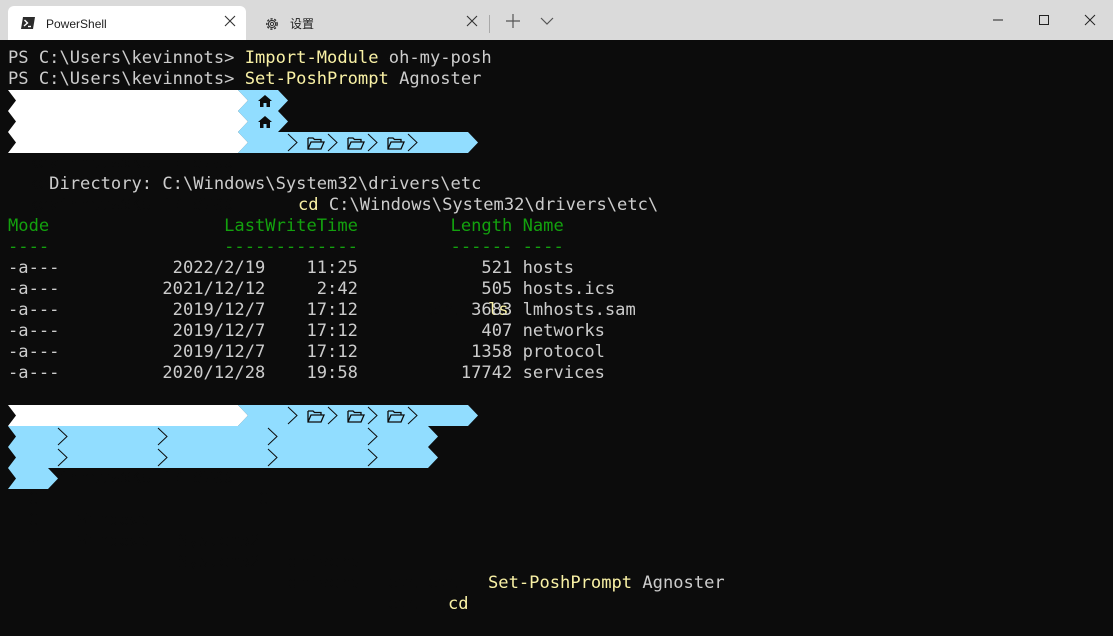 This screenshot has height=636, width=1113. What do you see at coordinates (291, 268) in the screenshot?
I see `table-row: -a--- 2022/2/19 11:25 521 hosts` at bounding box center [291, 268].